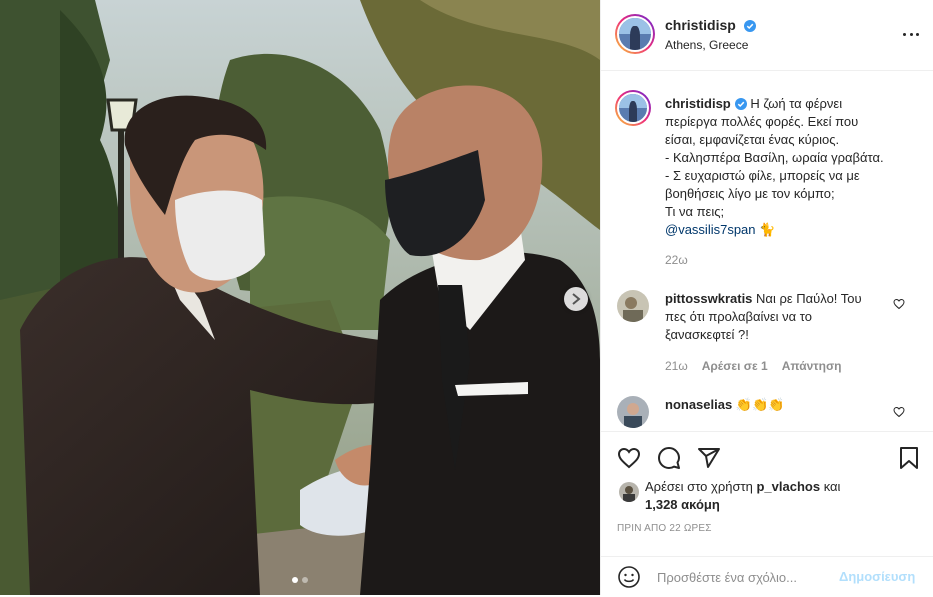 This screenshot has width=933, height=597. What do you see at coordinates (747, 577) in the screenshot?
I see `comment-input` at bounding box center [747, 577].